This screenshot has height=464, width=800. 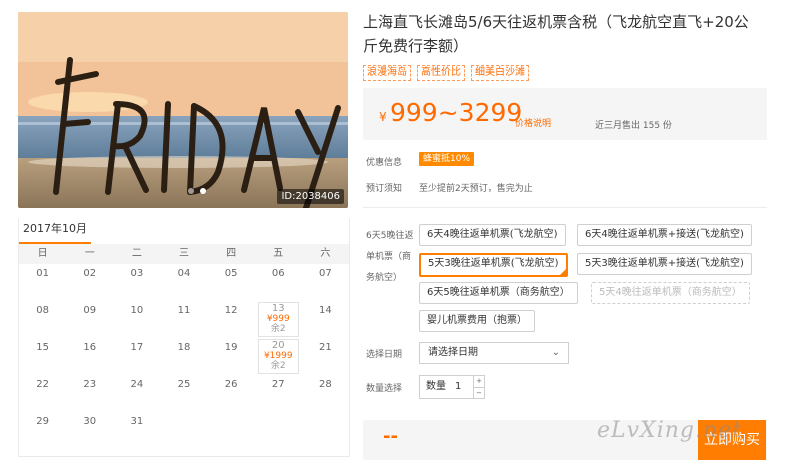 What do you see at coordinates (89, 430) in the screenshot?
I see `calendar-day: 30` at bounding box center [89, 430].